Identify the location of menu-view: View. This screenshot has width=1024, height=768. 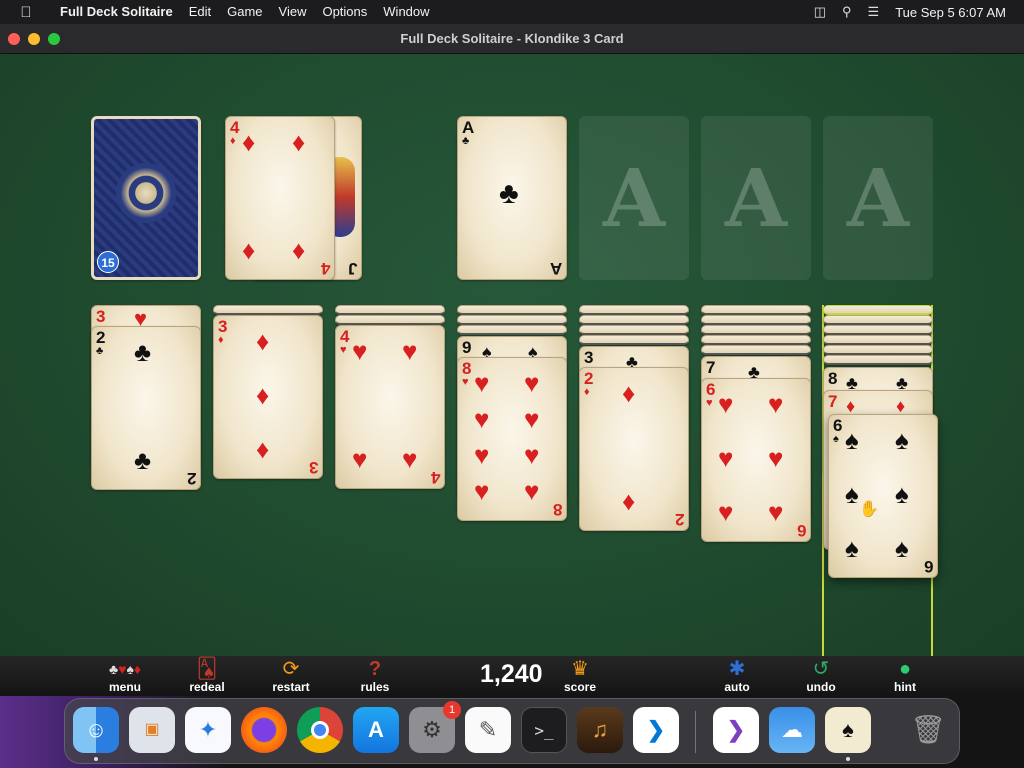
(293, 12).